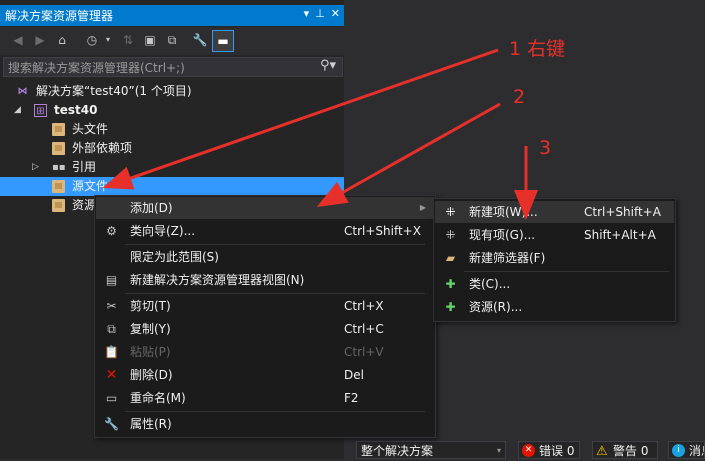 The height and width of the screenshot is (461, 705). What do you see at coordinates (537, 49) in the screenshot?
I see `annotation-label-1: 1 右键` at bounding box center [537, 49].